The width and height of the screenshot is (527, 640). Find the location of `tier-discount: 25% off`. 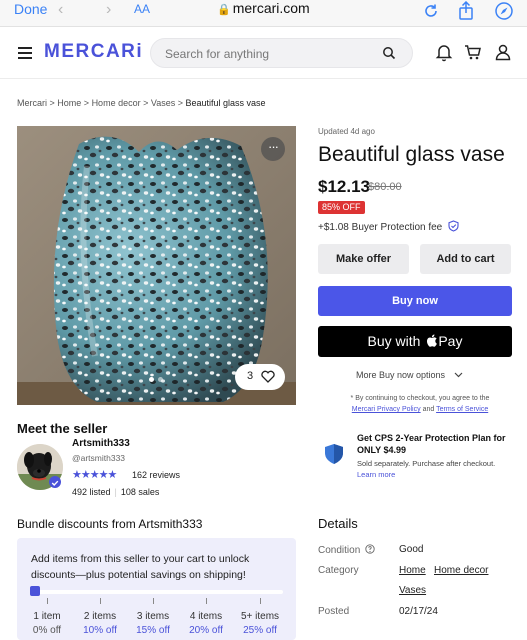

tier-discount: 25% off is located at coordinates (260, 630).